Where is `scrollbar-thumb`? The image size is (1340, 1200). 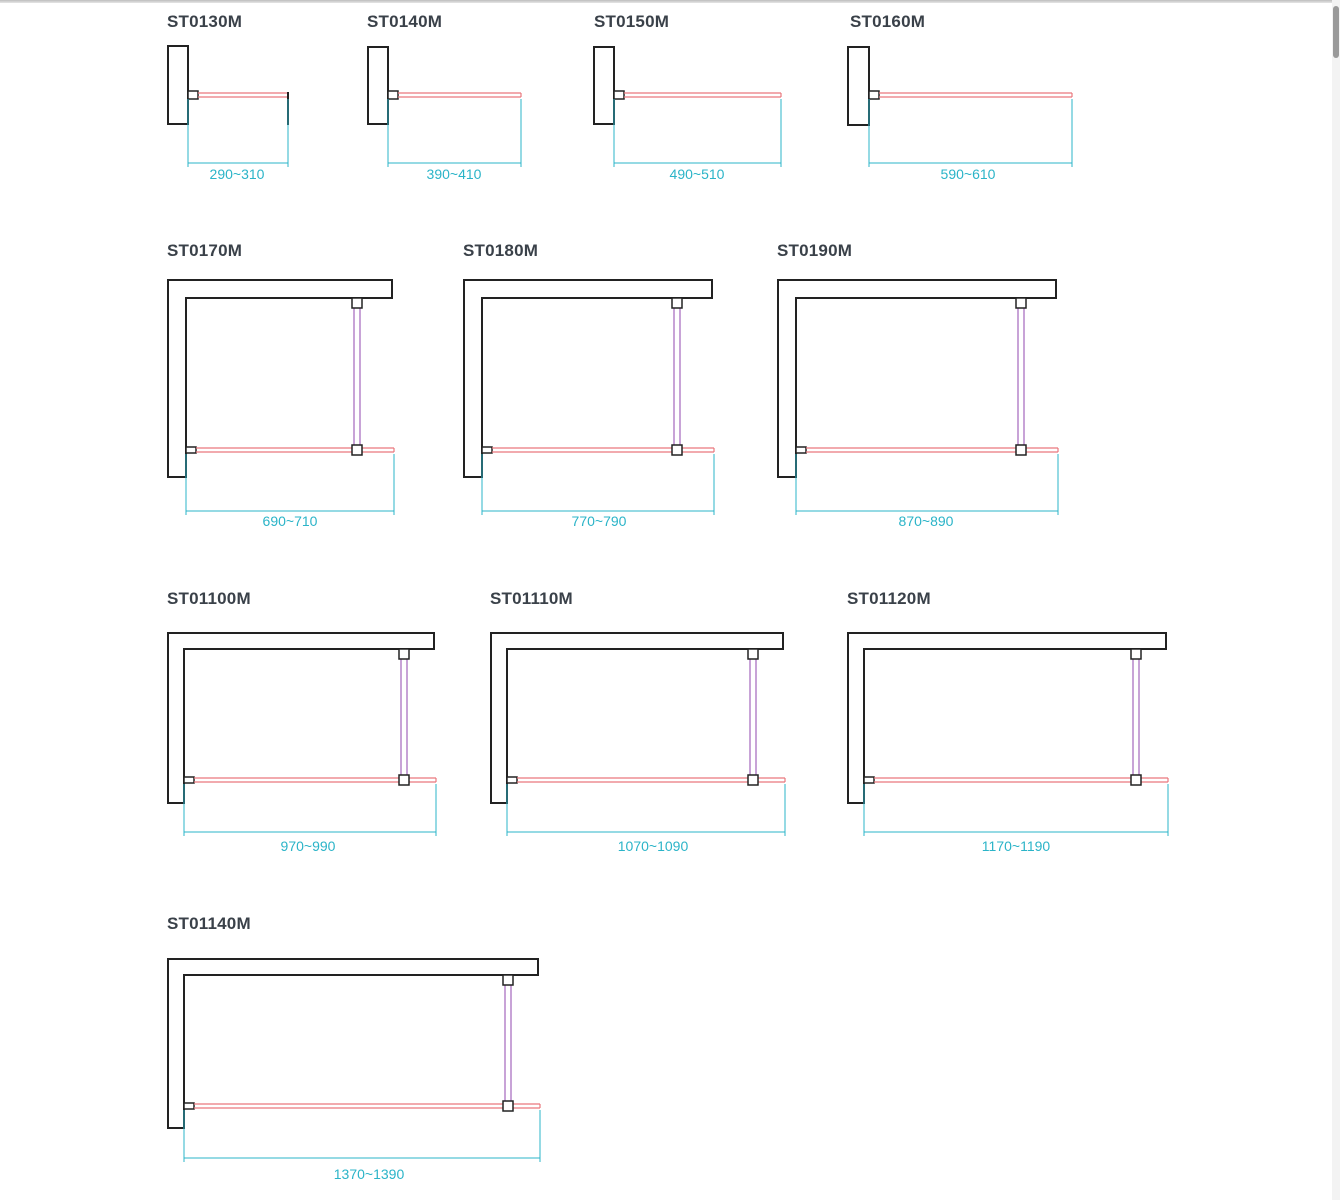
scrollbar-thumb is located at coordinates (1336, 32).